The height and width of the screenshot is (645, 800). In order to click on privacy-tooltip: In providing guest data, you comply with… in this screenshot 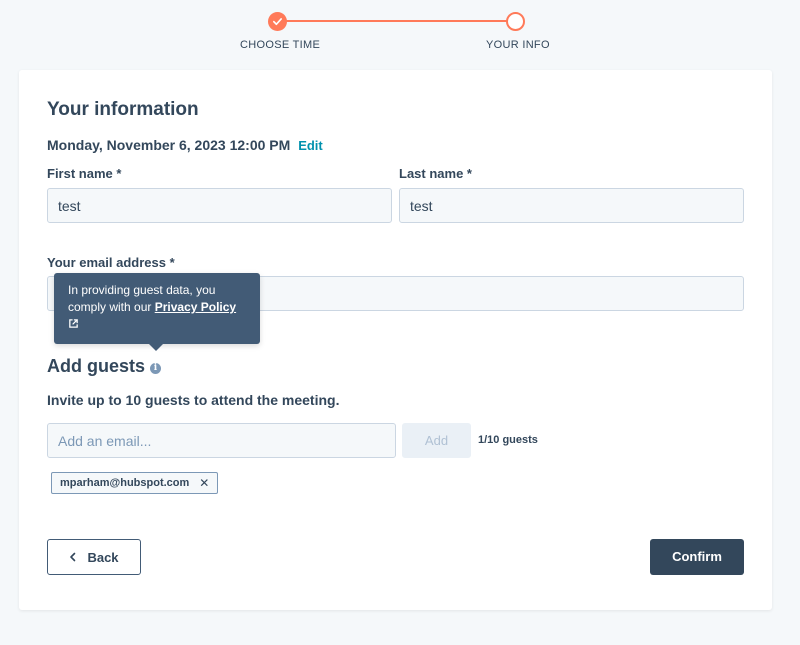, I will do `click(157, 312)`.